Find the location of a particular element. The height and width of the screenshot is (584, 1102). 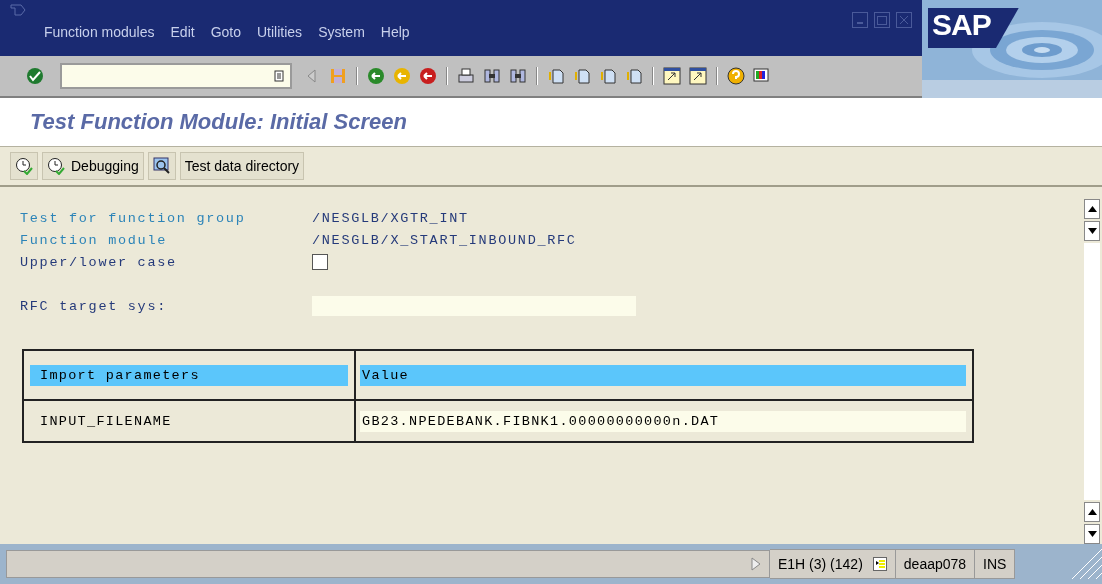

find-icon is located at coordinates (492, 76).